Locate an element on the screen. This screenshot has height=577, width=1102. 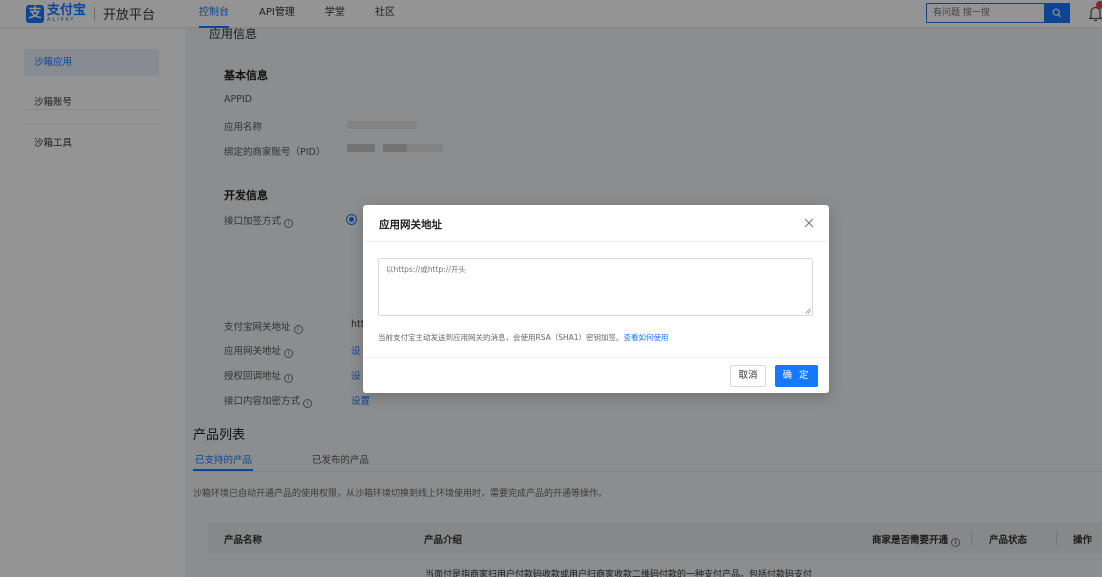
dialog-header-divider is located at coordinates (596, 241).